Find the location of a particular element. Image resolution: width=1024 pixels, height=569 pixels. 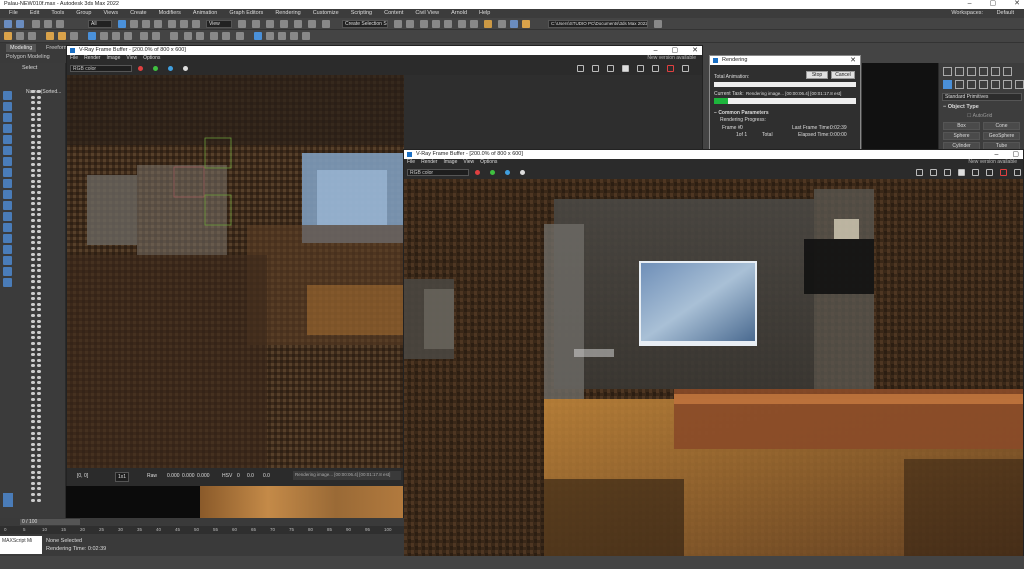

menu-views: Views is located at coordinates (111, 13).